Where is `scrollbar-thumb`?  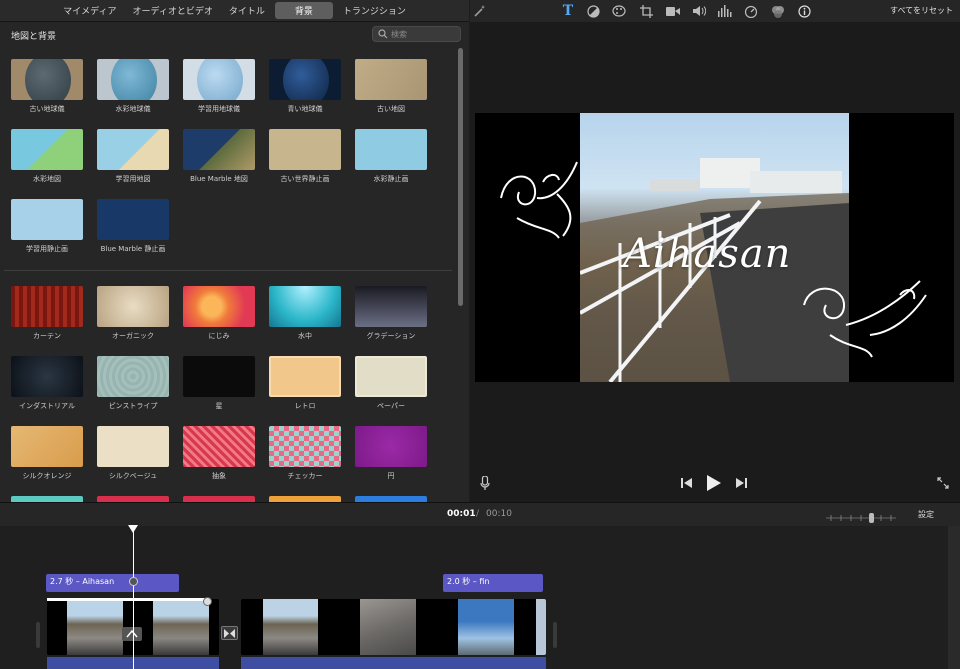 scrollbar-thumb is located at coordinates (460, 177).